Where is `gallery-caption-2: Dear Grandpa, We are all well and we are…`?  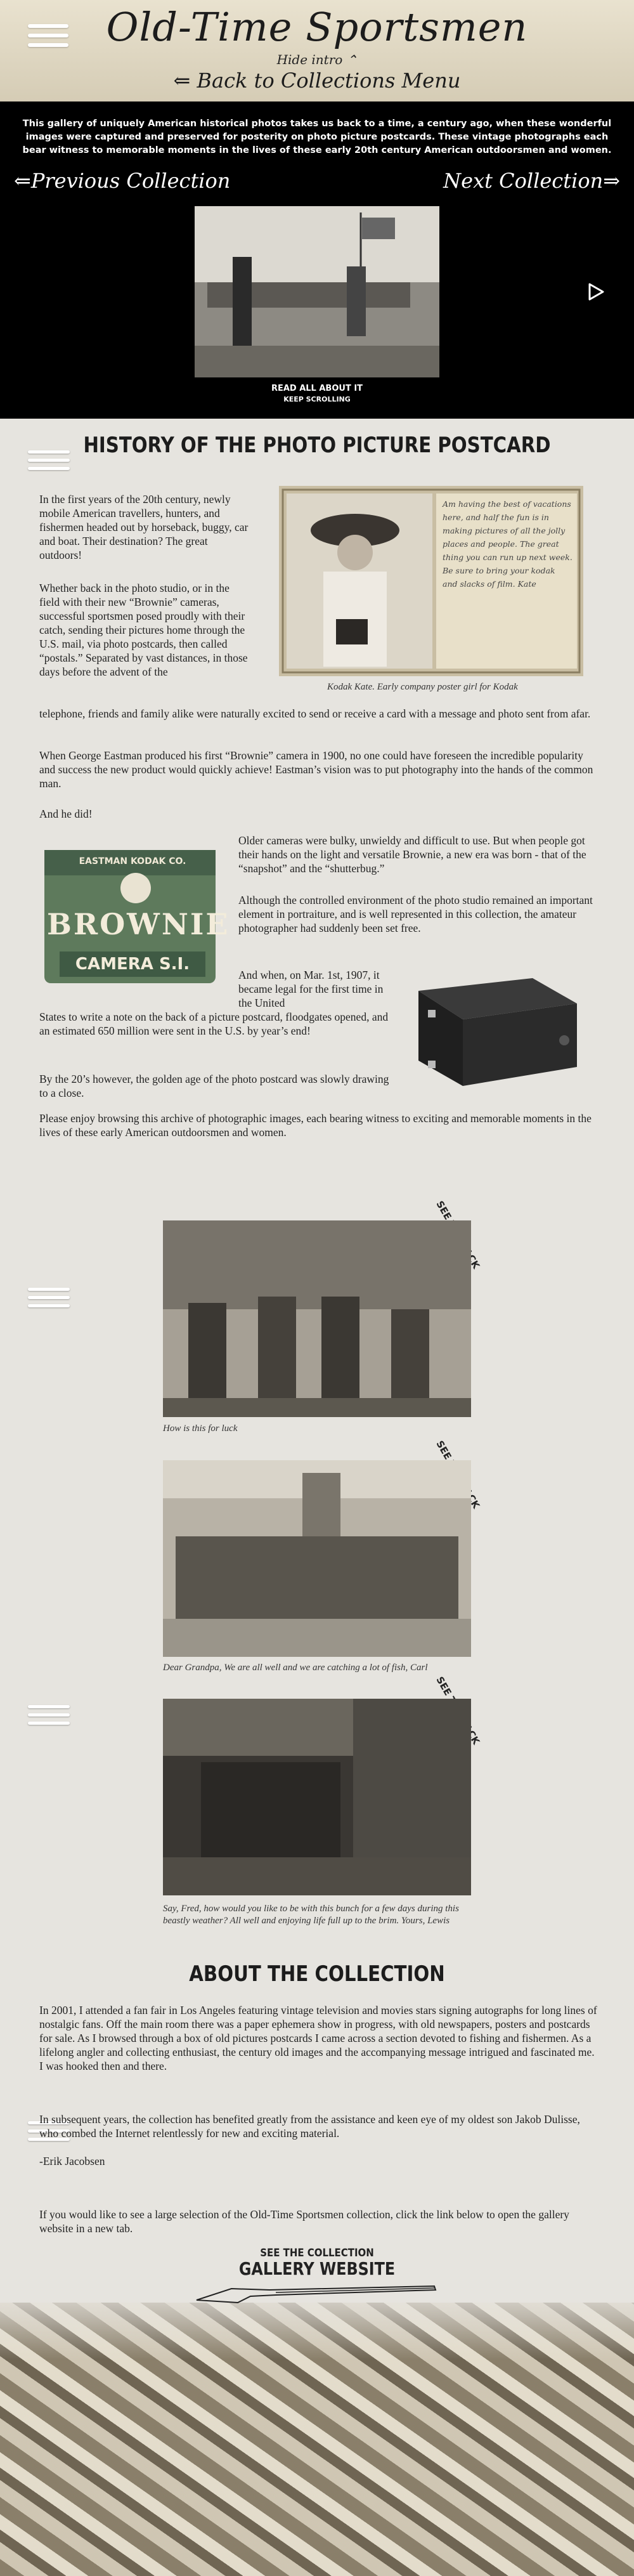
gallery-caption-2: Dear Grandpa, We are all well and we are… is located at coordinates (295, 1668).